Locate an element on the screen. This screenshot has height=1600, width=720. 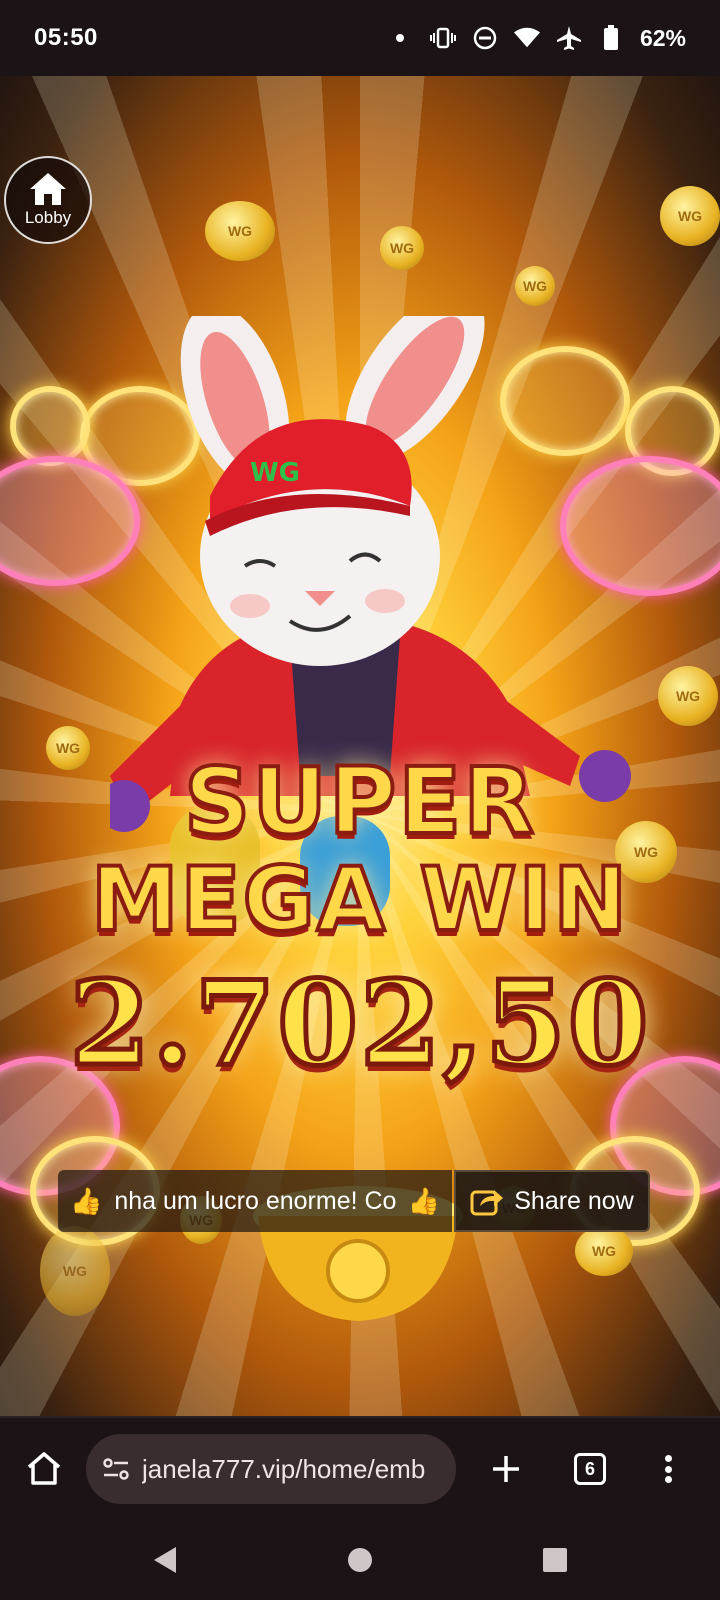
back-triangle-icon is located at coordinates (165, 1560).